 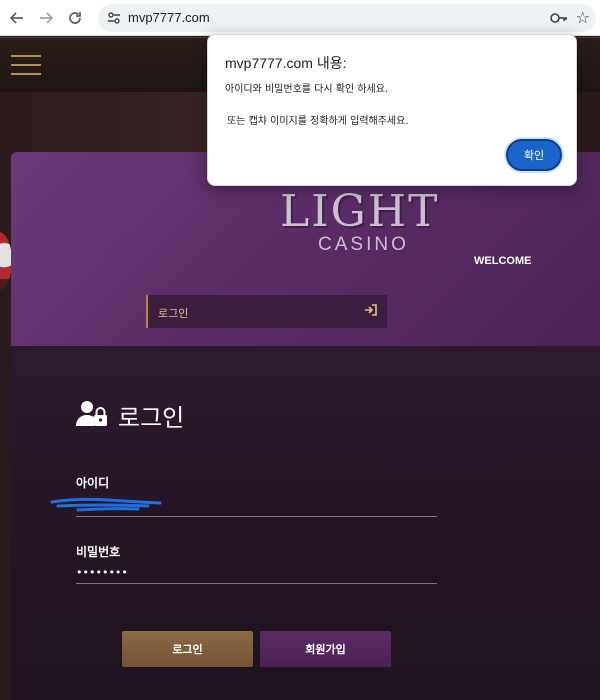 What do you see at coordinates (187, 649) in the screenshot?
I see `login-button: 로그인` at bounding box center [187, 649].